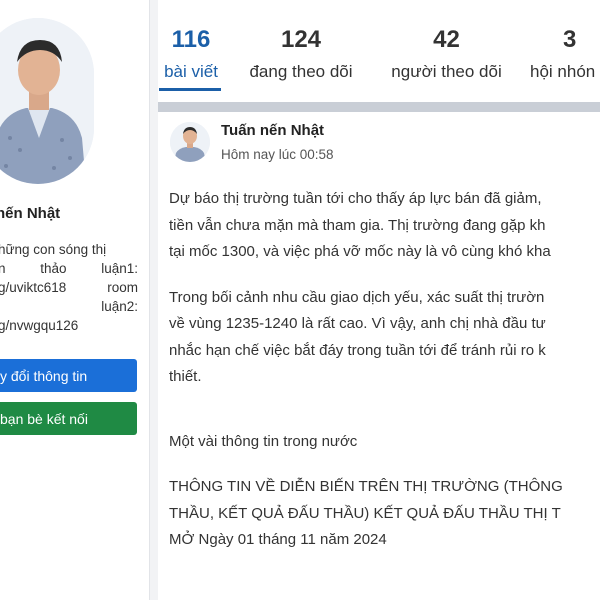 This screenshot has height=600, width=600. Describe the element at coordinates (68, 418) in the screenshot. I see `friends-button: bạn bè kết nối` at that location.